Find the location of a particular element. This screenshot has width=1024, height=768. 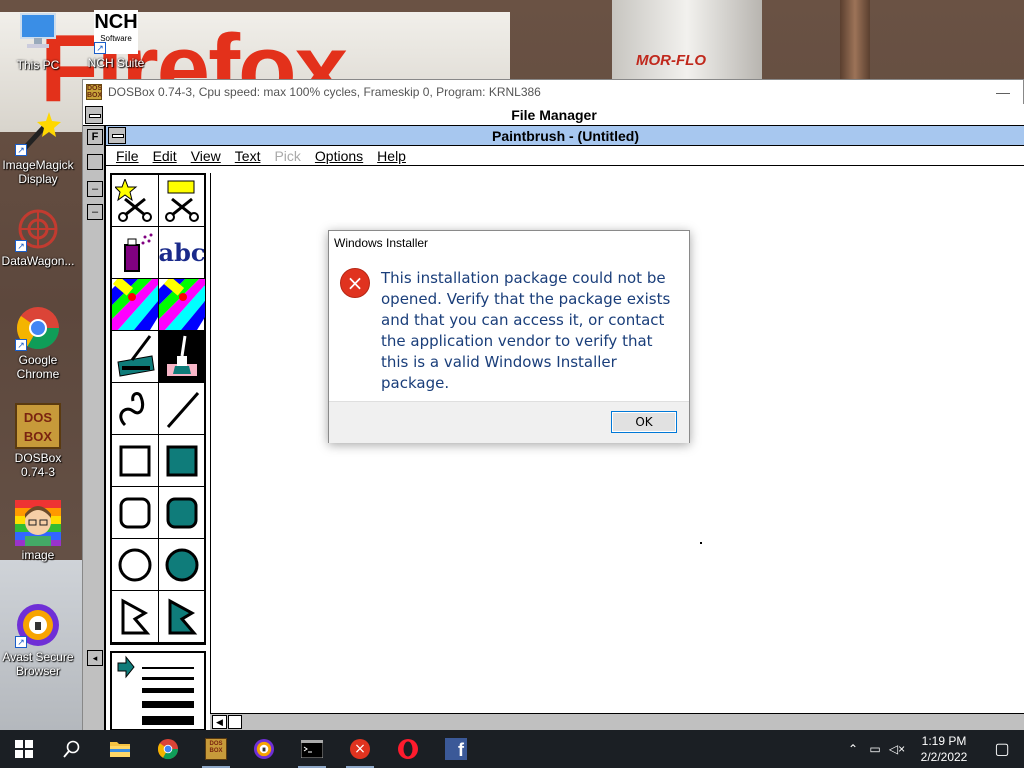

scissors-freeform-tool is located at coordinates (135, 201).